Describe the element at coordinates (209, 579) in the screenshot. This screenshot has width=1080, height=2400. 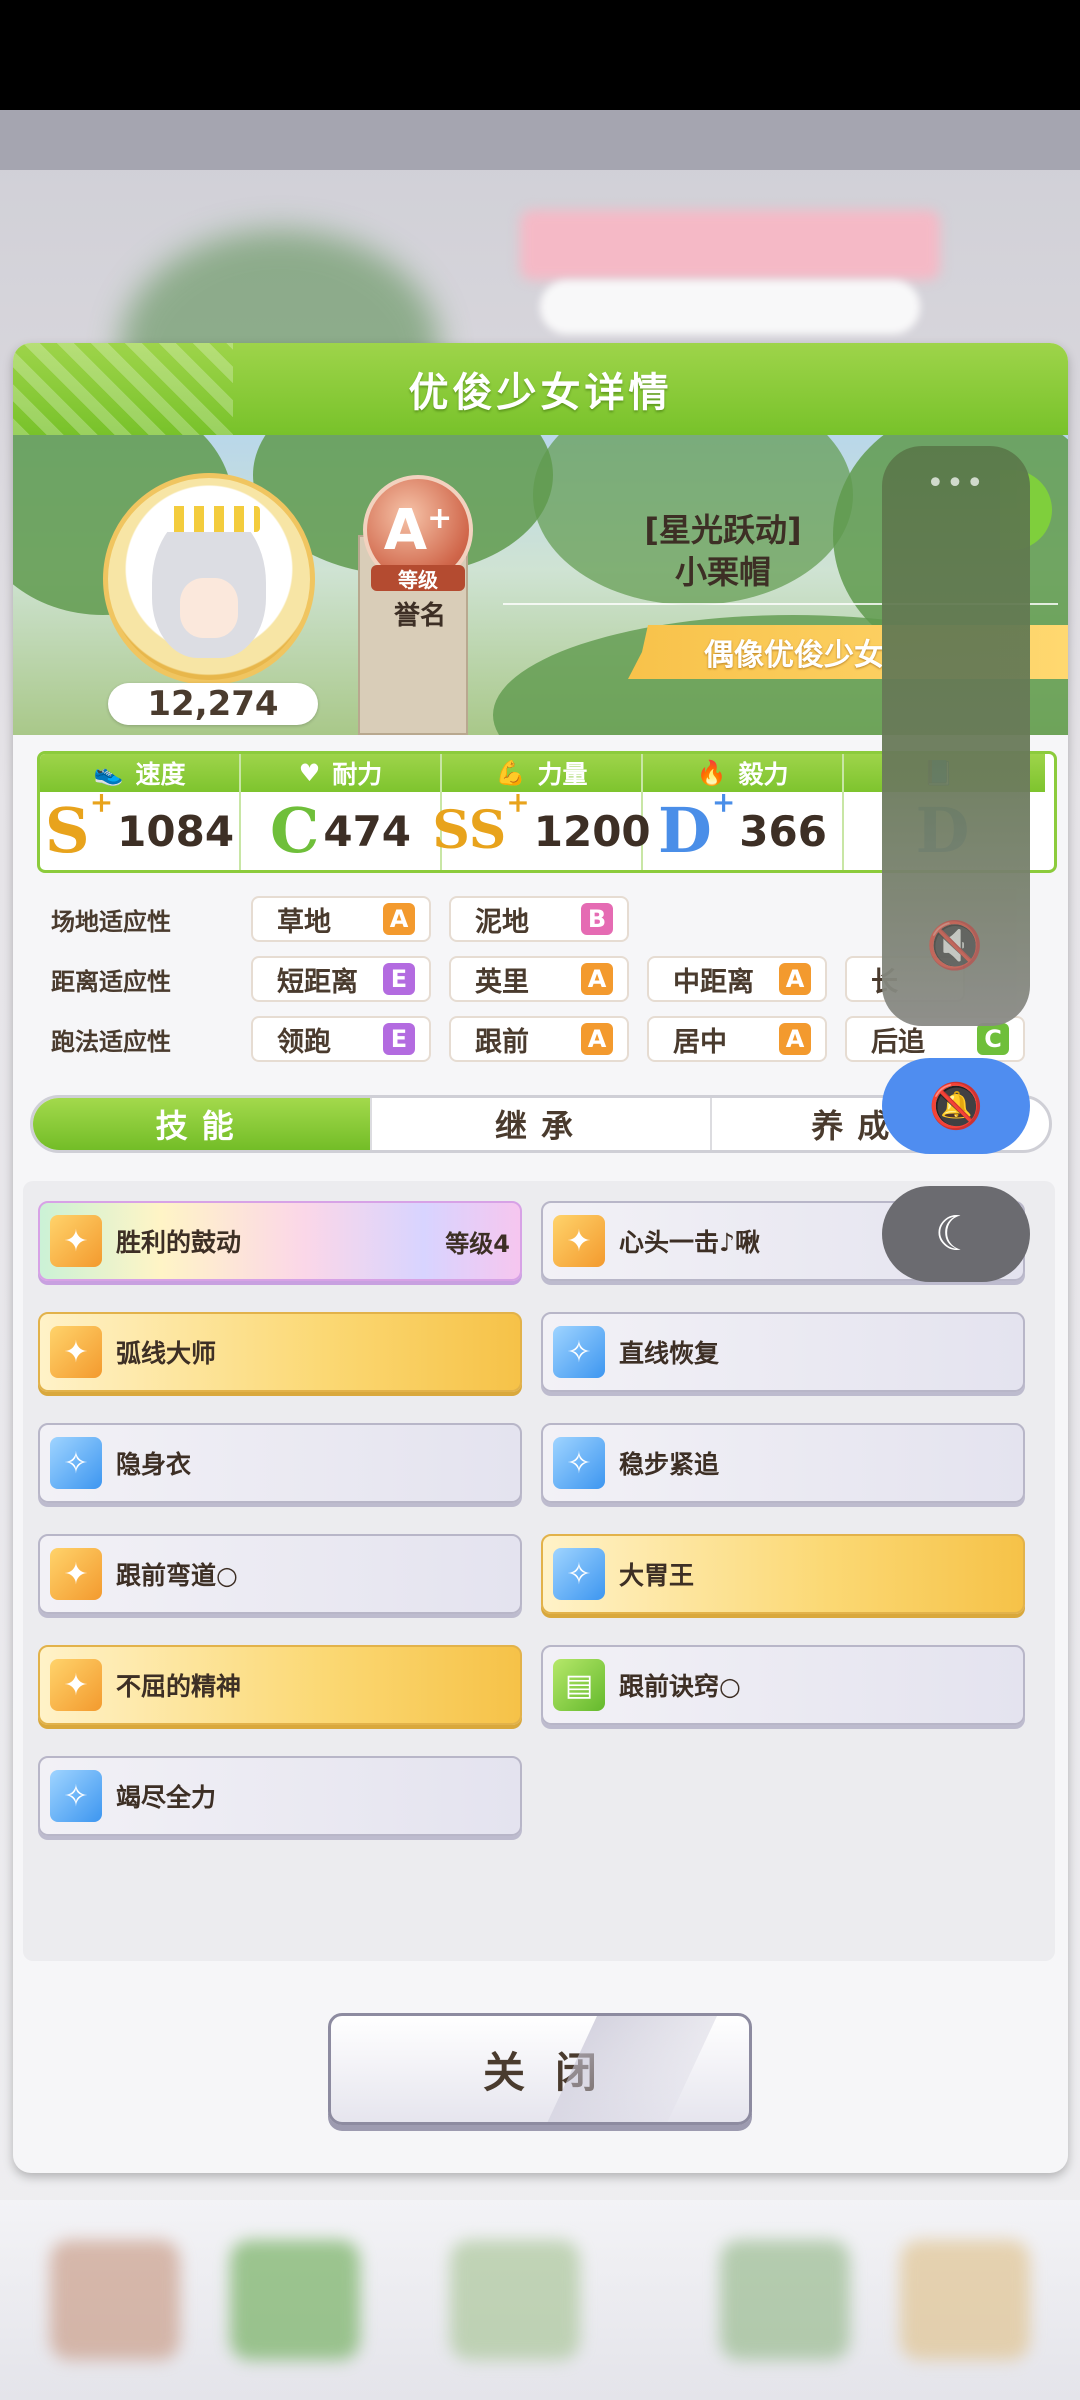
I see `character-portrait` at that location.